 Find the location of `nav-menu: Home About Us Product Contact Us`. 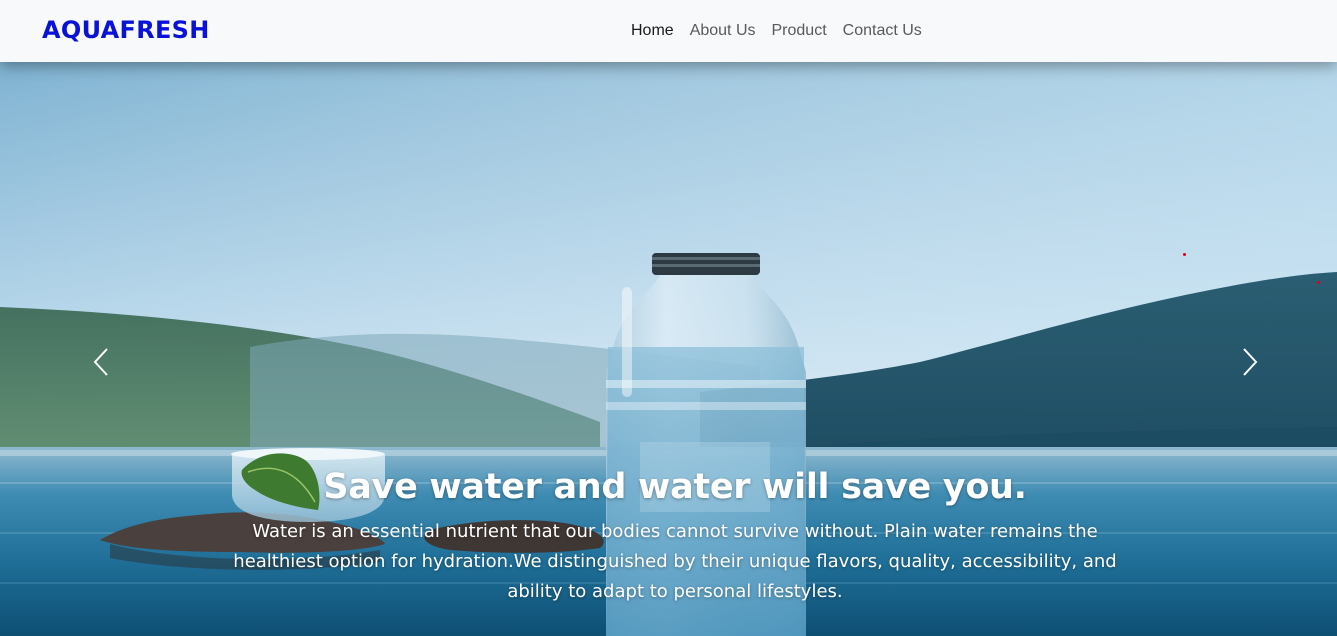

nav-menu: Home About Us Product Contact Us is located at coordinates (776, 31).